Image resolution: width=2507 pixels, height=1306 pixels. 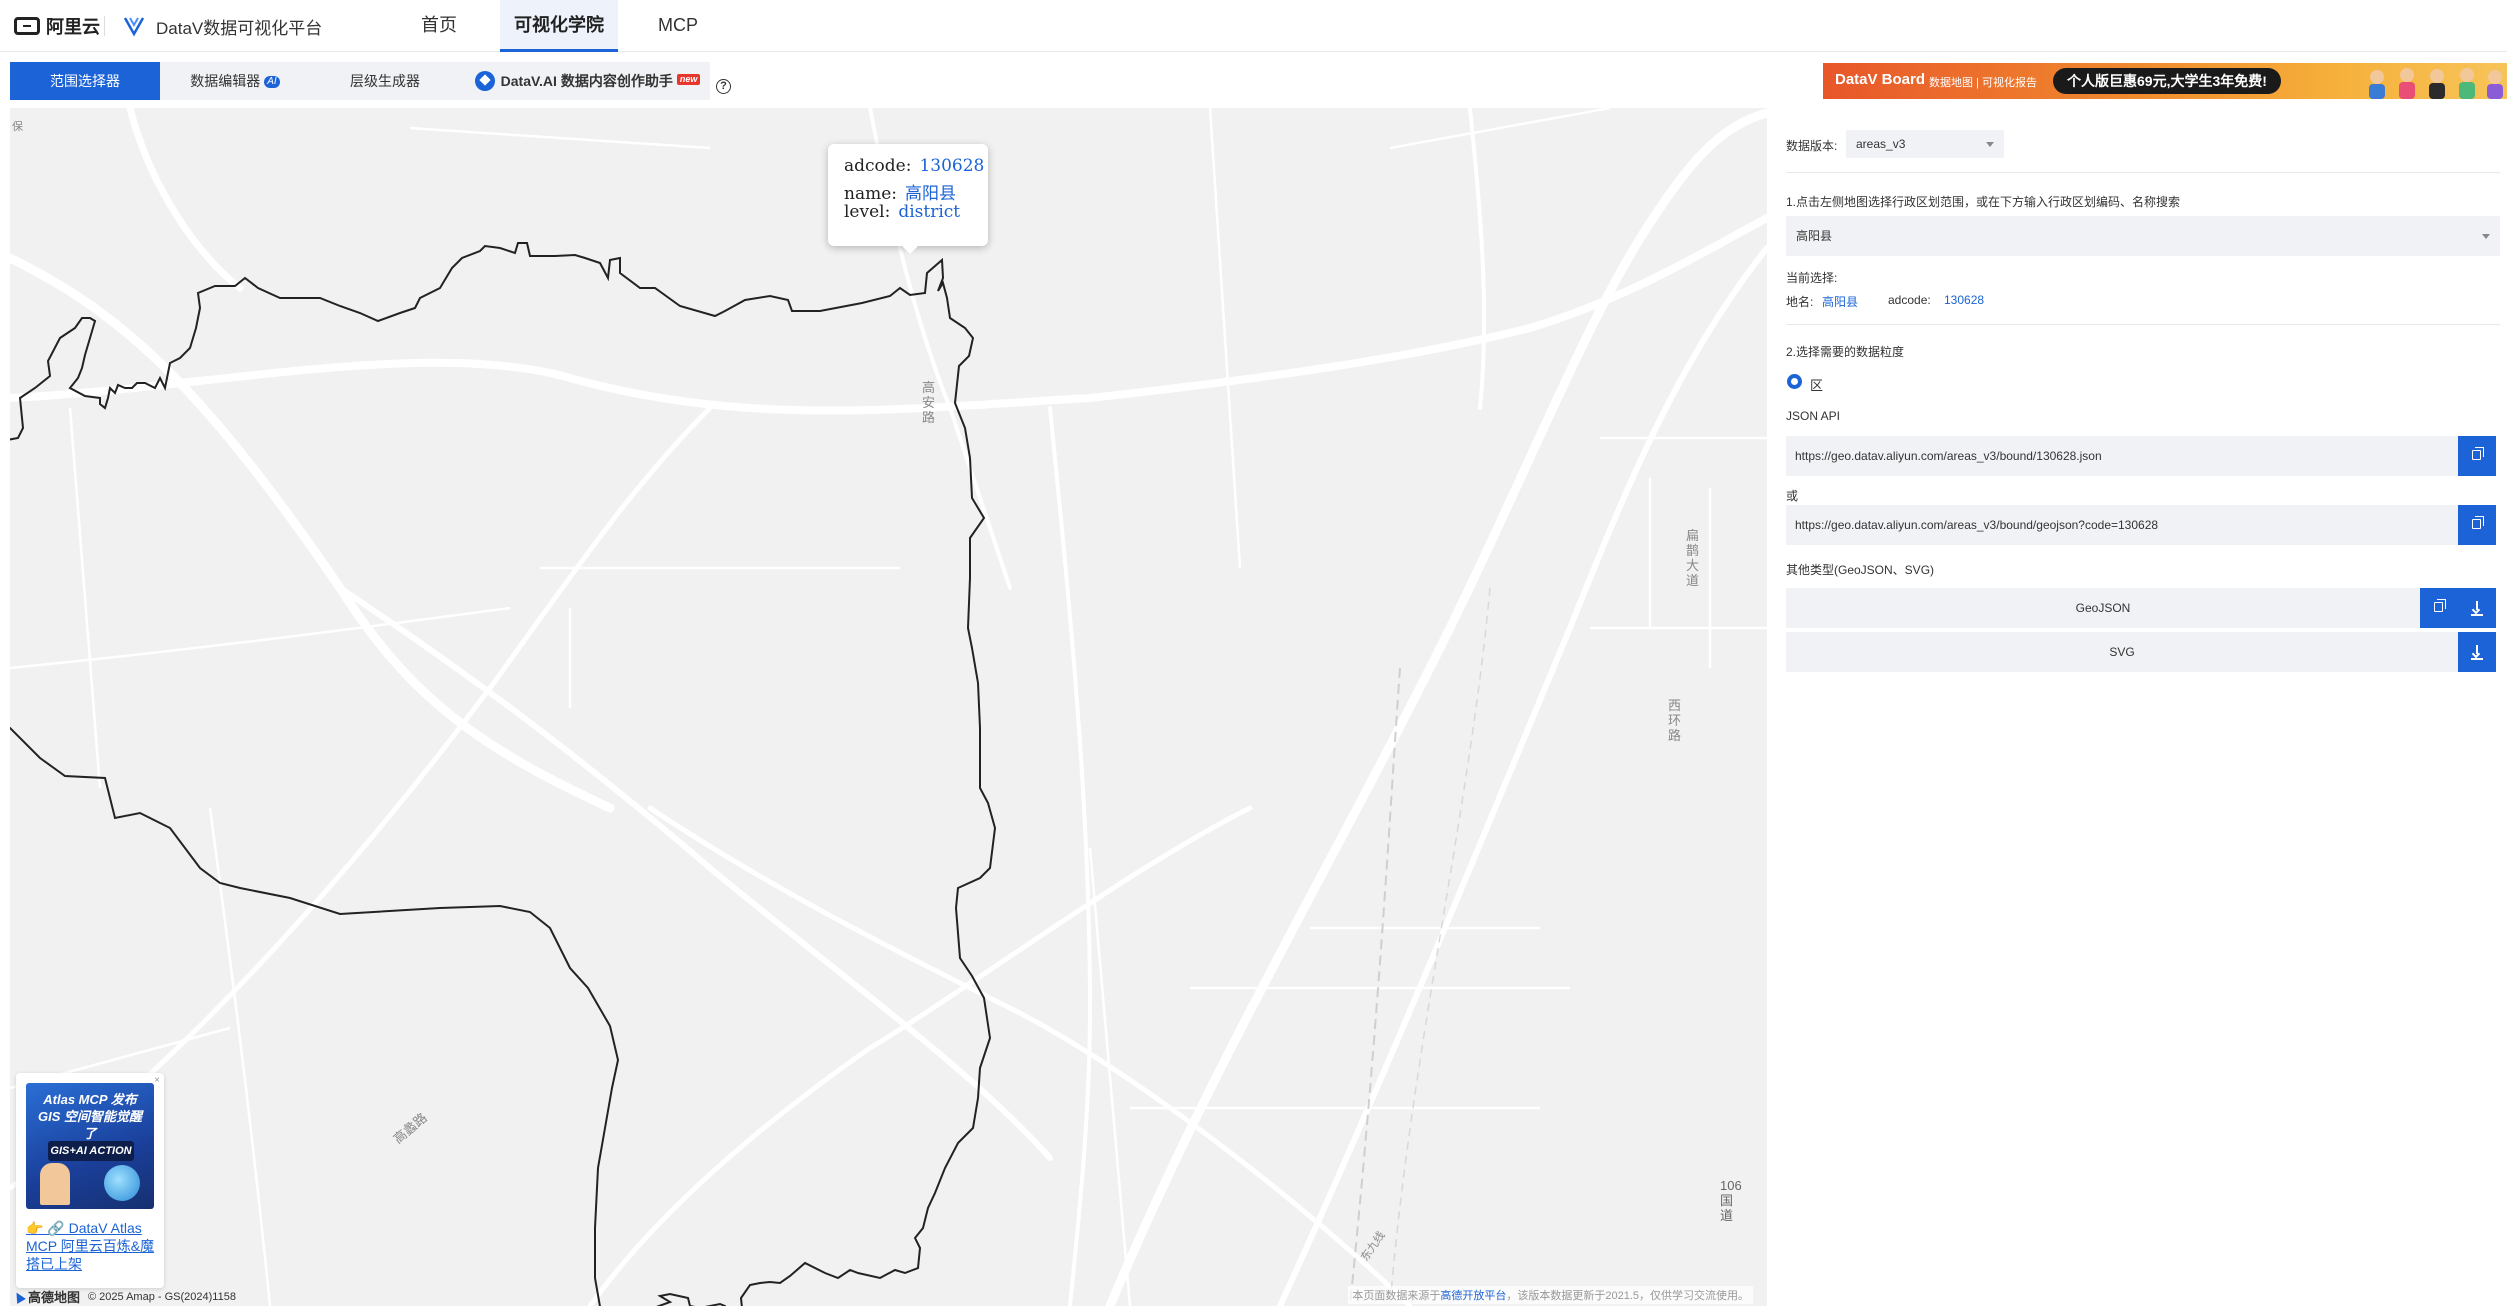 I want to click on download-geojson-button, so click(x=2477, y=608).